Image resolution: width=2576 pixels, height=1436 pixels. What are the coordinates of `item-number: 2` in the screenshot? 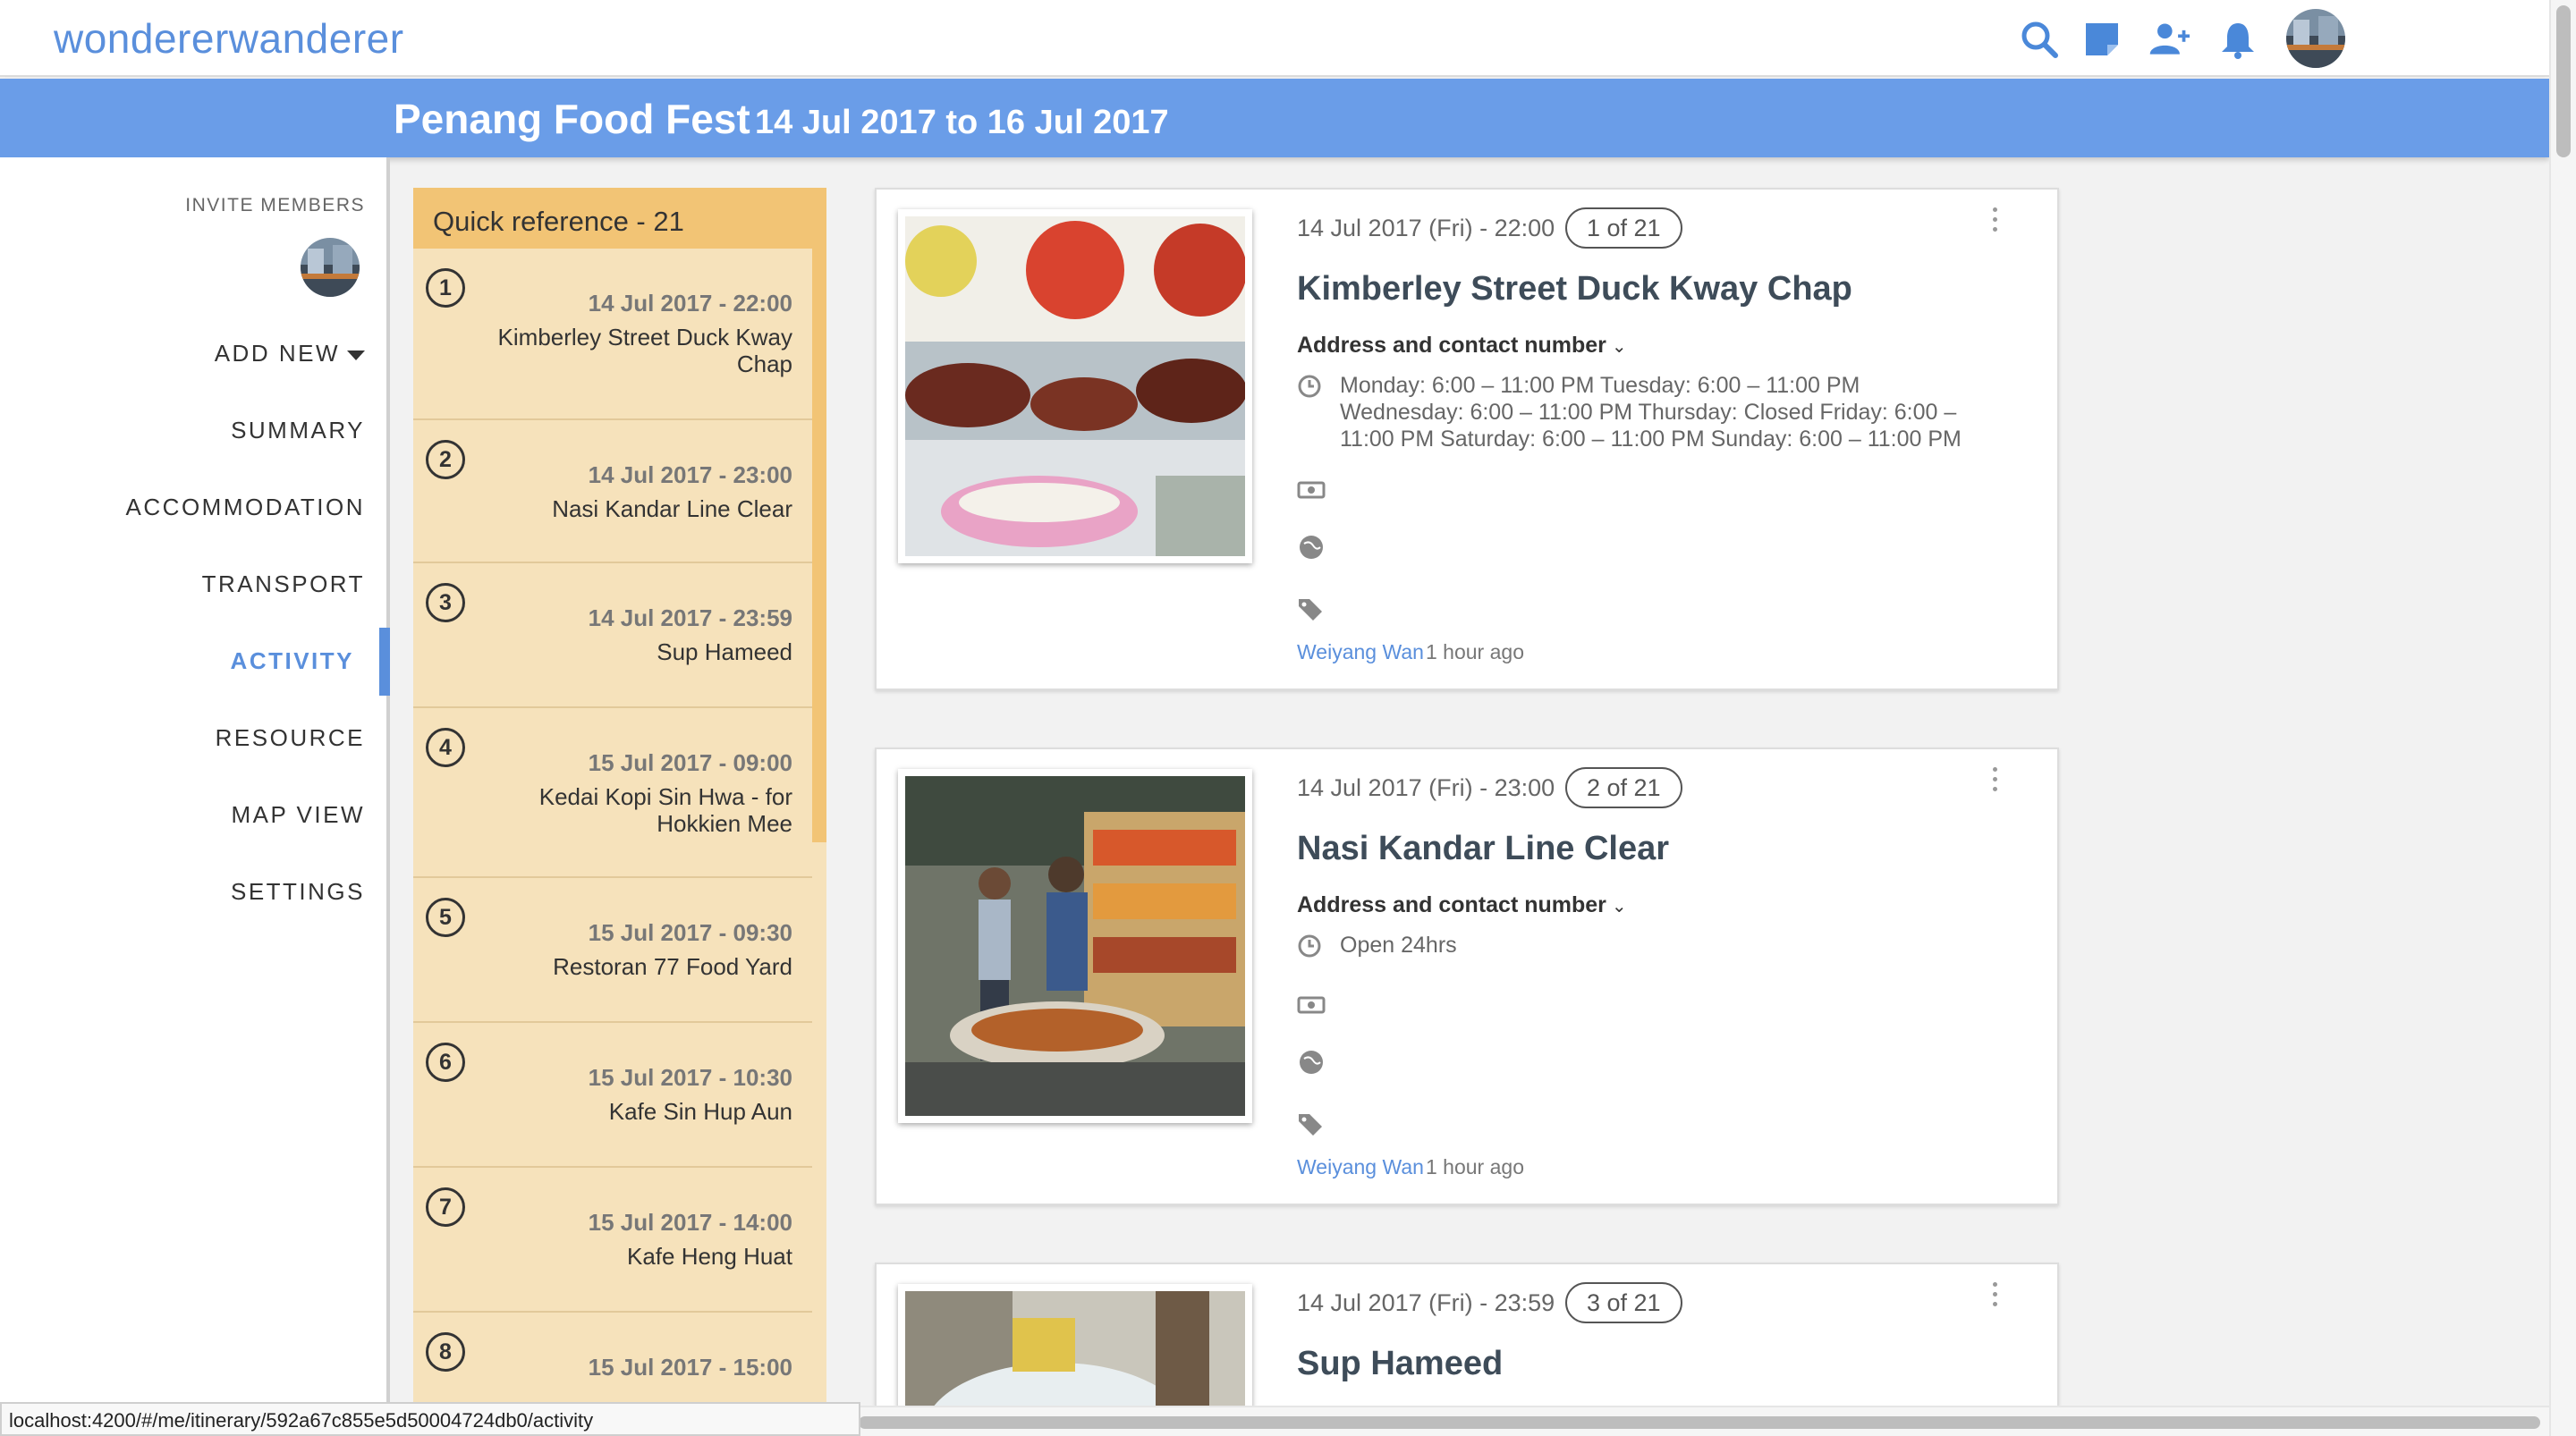 It's located at (445, 460).